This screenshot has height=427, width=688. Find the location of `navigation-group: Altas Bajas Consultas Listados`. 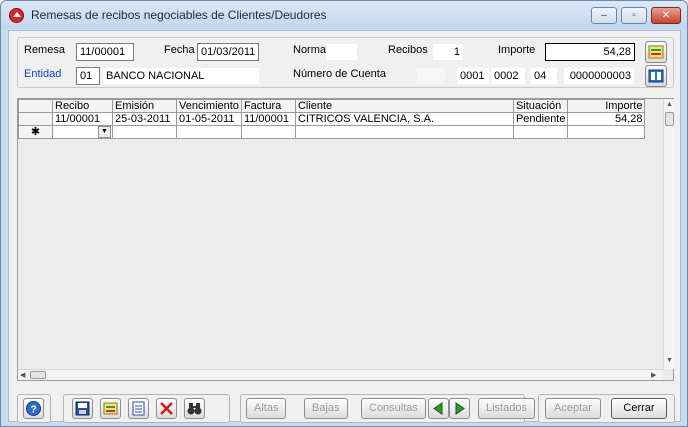

navigation-group: Altas Bajas Consultas Listados is located at coordinates (387, 408).